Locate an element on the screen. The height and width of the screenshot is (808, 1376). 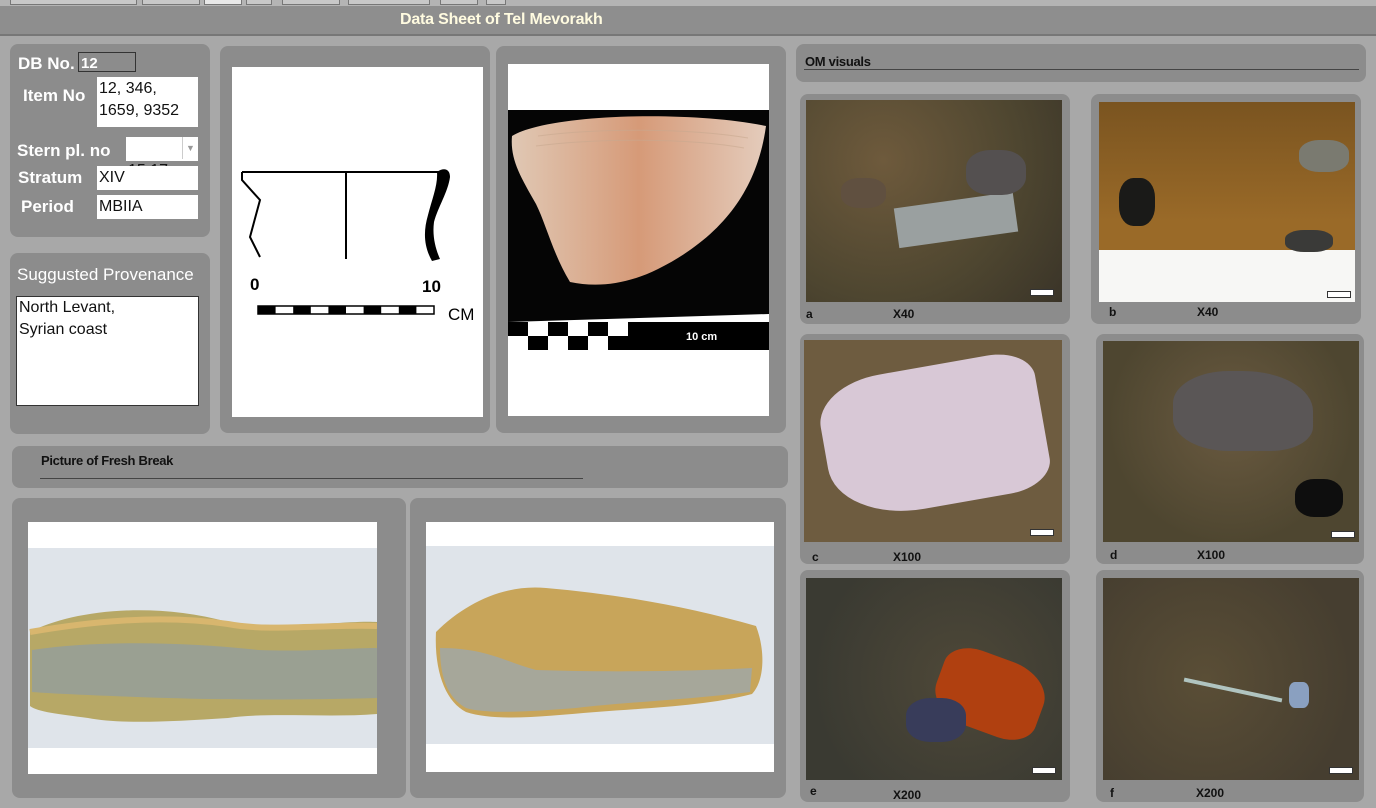
om-letter-f: f is located at coordinates (1112, 793).